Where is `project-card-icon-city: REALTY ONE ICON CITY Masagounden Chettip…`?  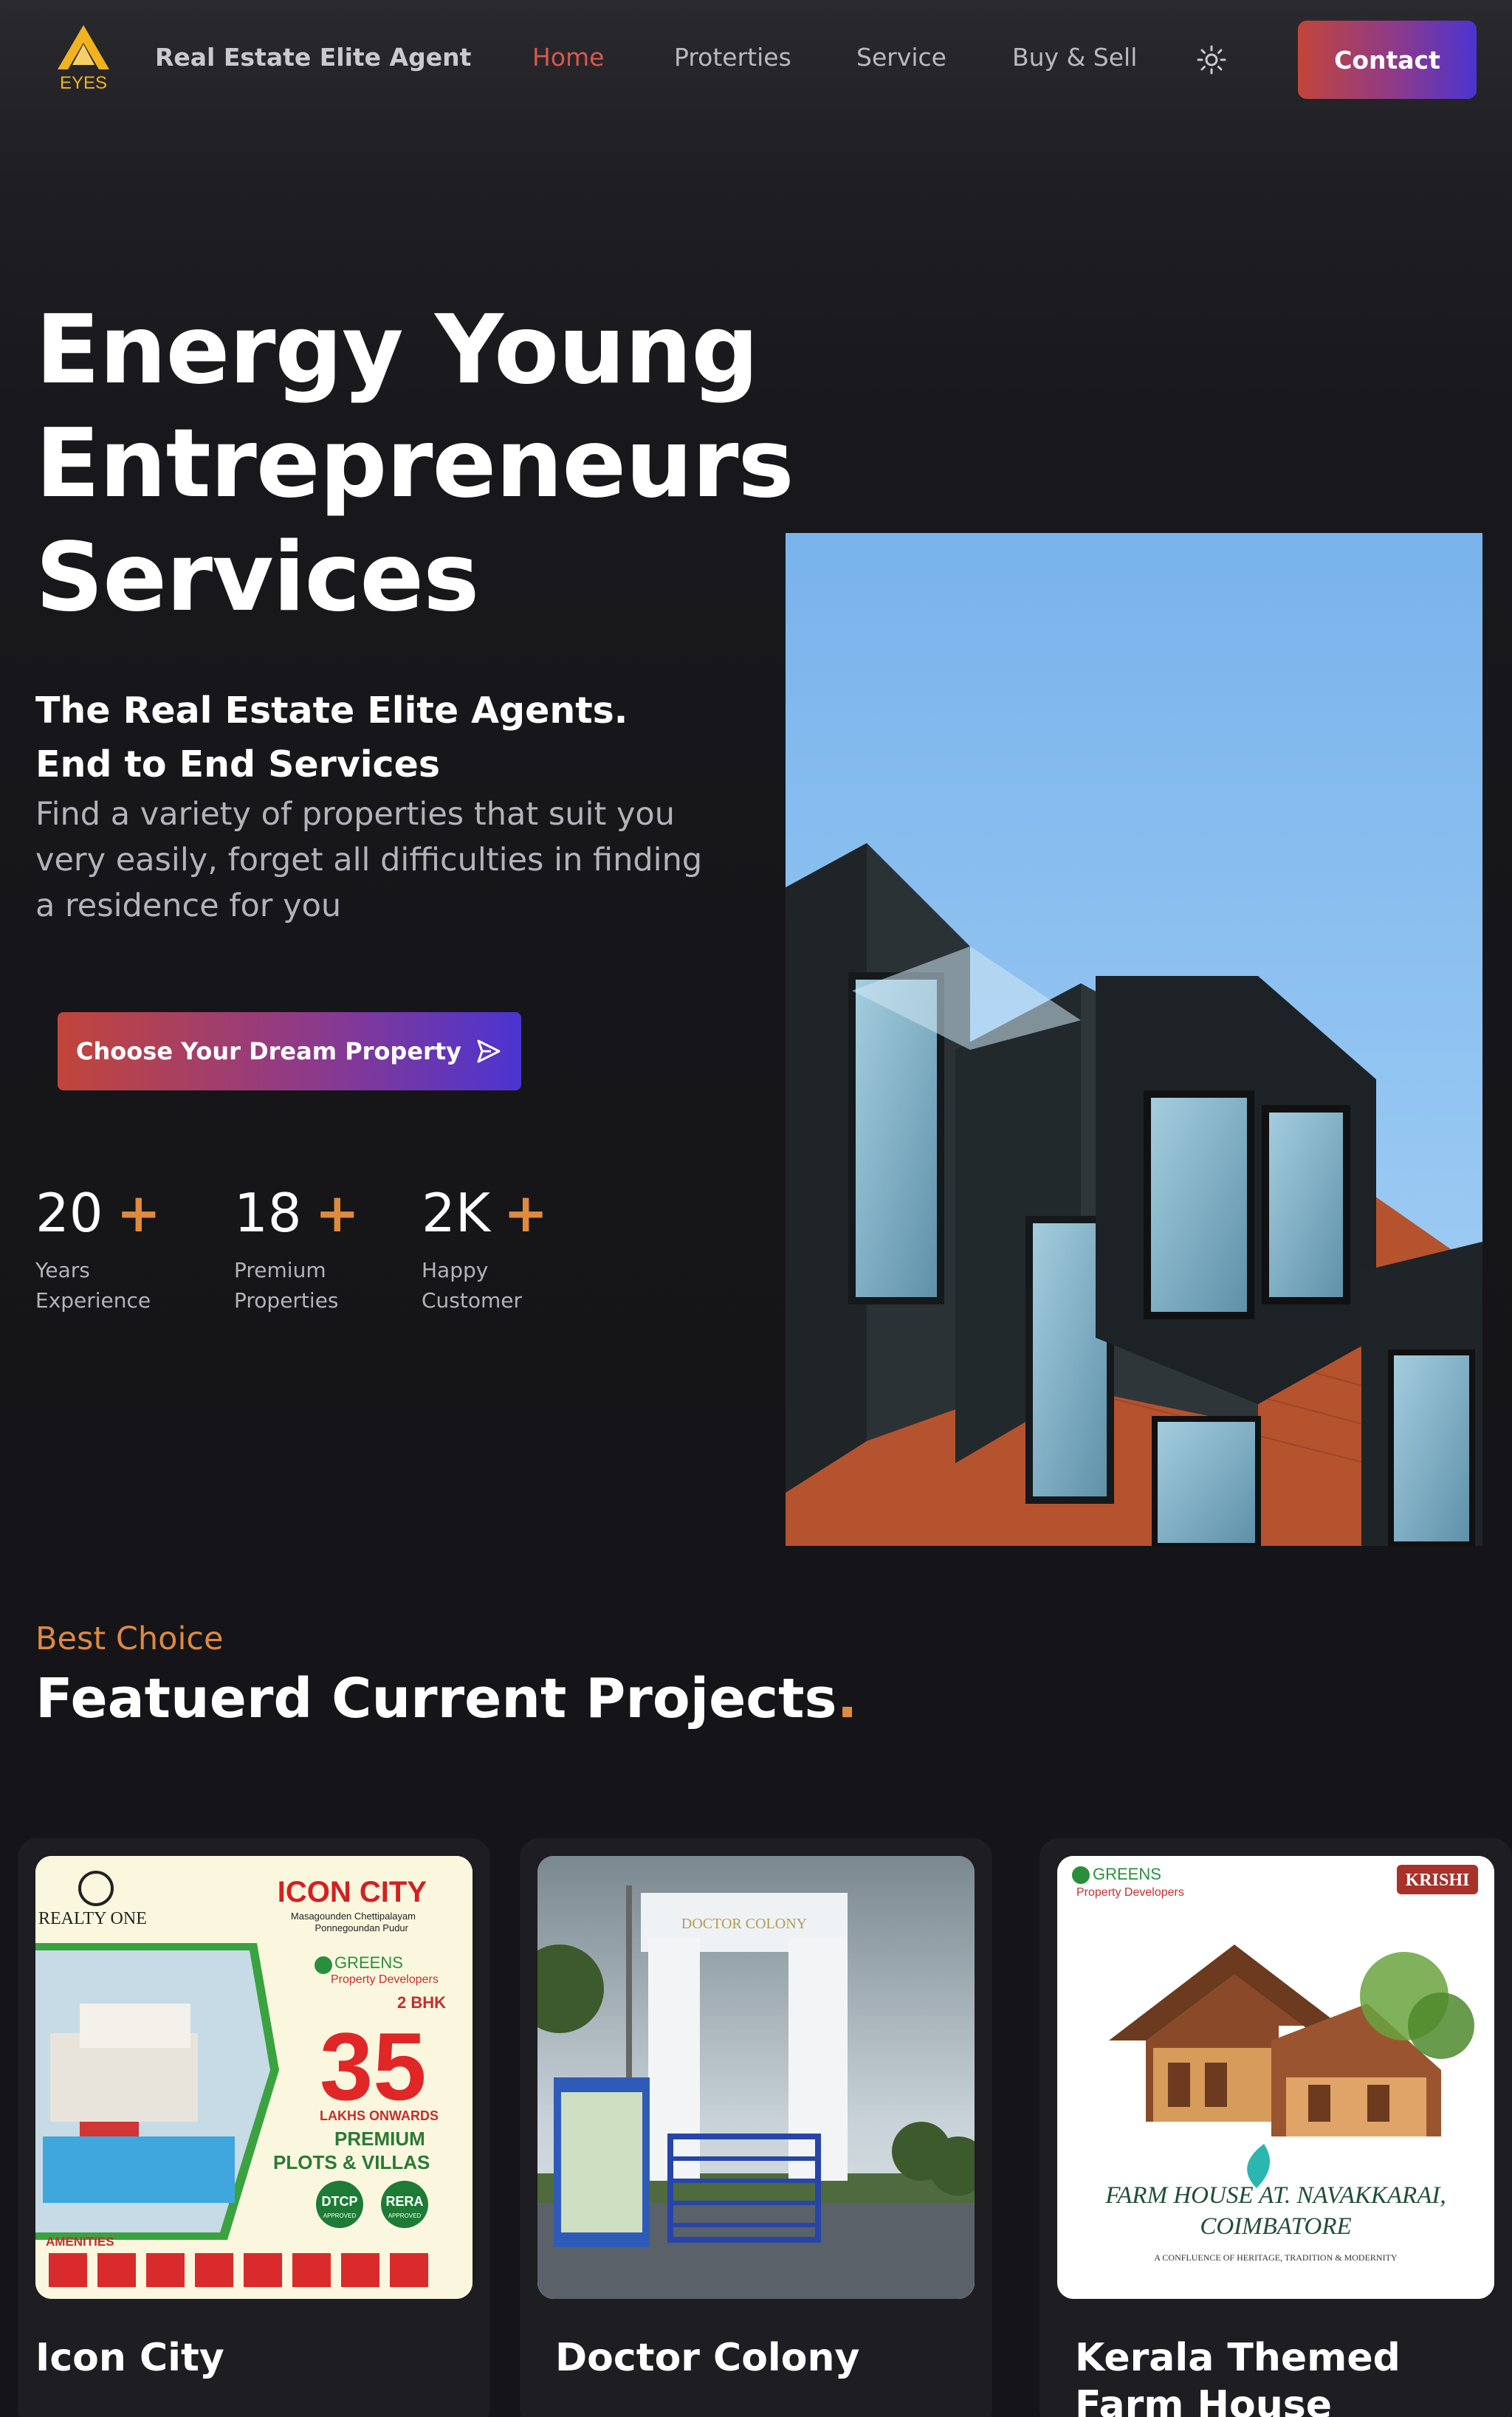 project-card-icon-city: REALTY ONE ICON CITY Masagounden Chettip… is located at coordinates (254, 2127).